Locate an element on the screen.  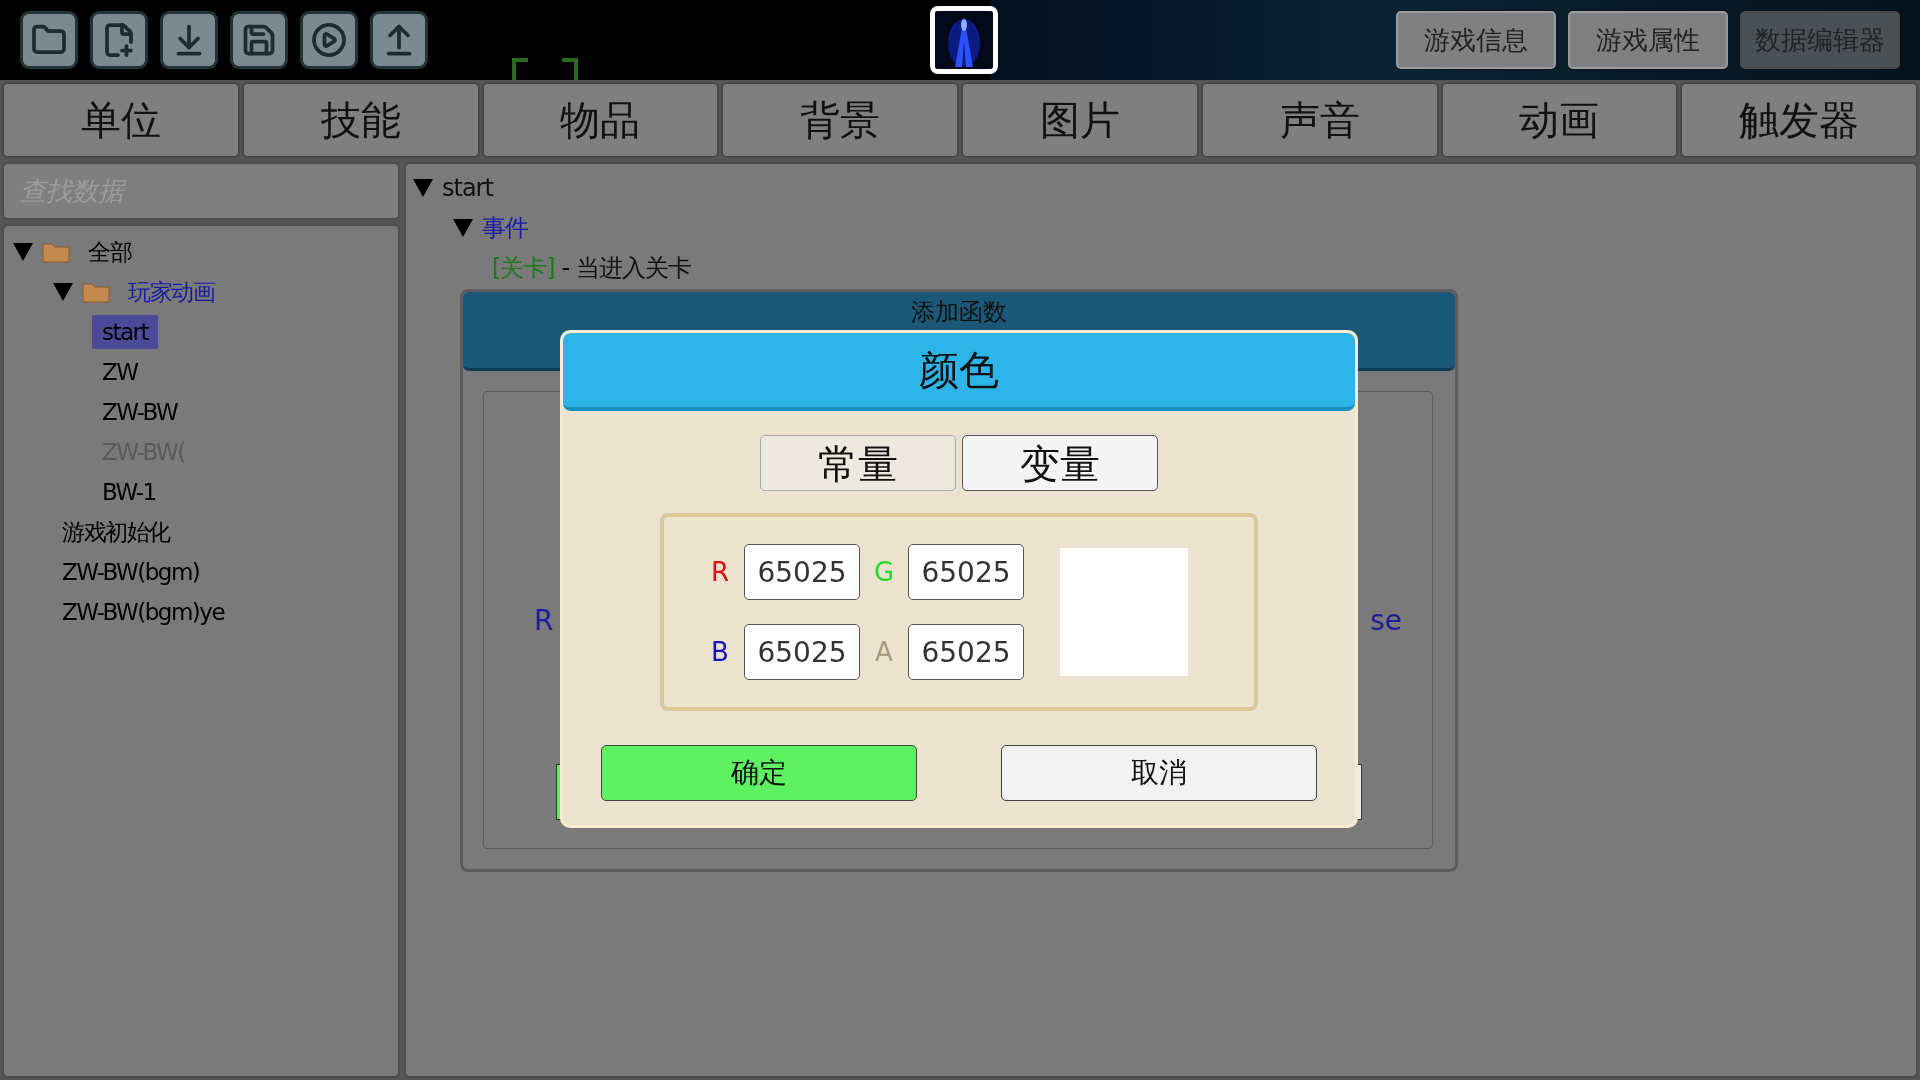
save-icon is located at coordinates (259, 40).